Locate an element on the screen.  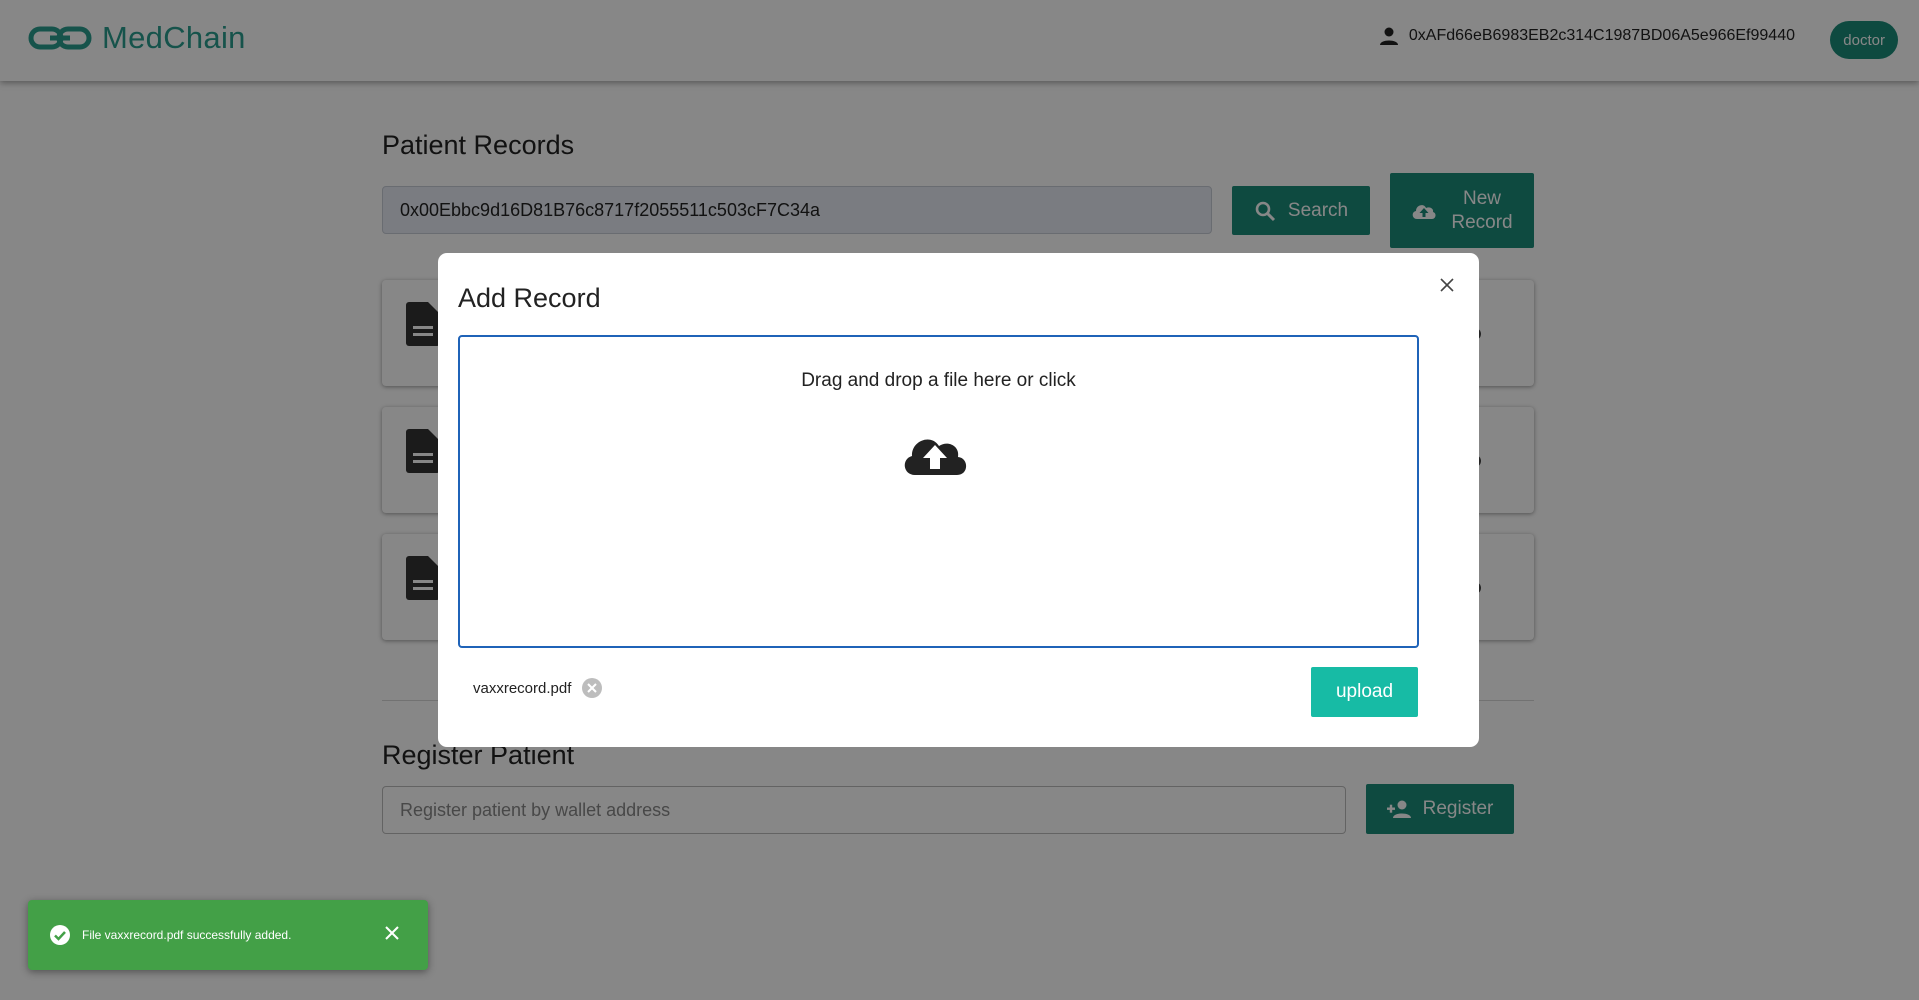
success-toast: File vaxxrecord.pdf successfully added. is located at coordinates (228, 935).